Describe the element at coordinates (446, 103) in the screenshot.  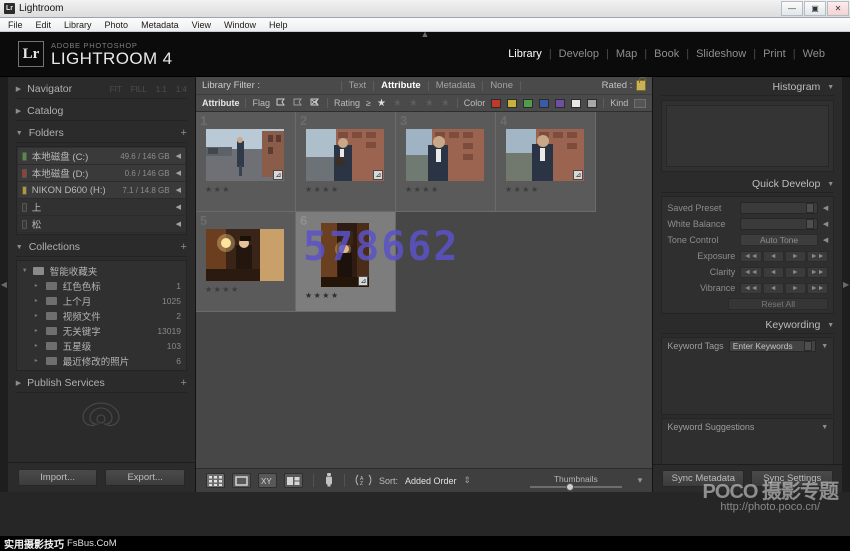
I see `rating-star-5: ★` at that location.